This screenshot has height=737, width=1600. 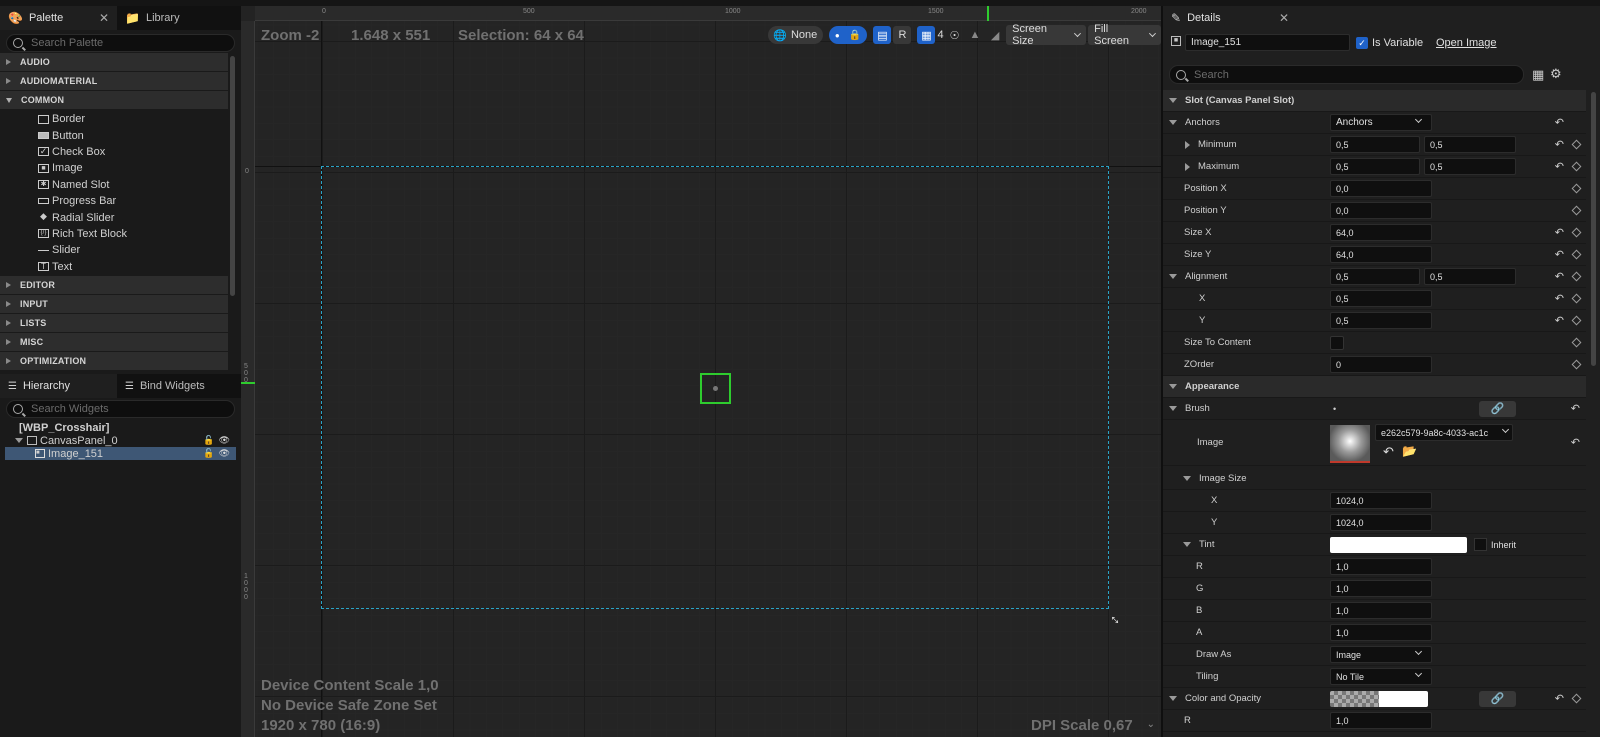 I want to click on gear-icon: ⚙, so click(x=1556, y=74).